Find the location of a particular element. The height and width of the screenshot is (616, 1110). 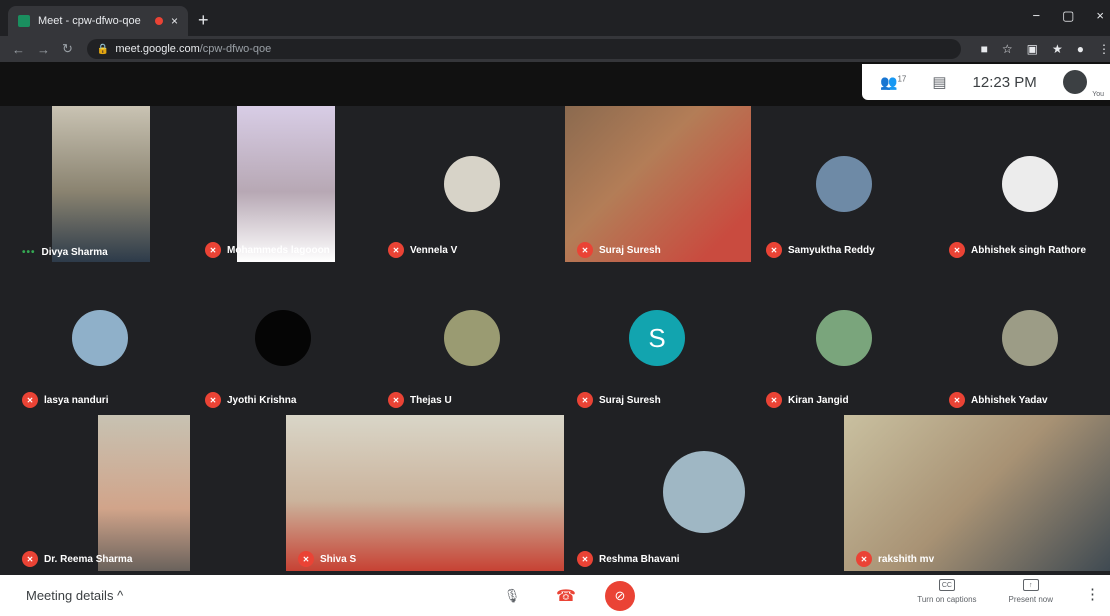

participant-name: Shiva S is located at coordinates (338, 559).